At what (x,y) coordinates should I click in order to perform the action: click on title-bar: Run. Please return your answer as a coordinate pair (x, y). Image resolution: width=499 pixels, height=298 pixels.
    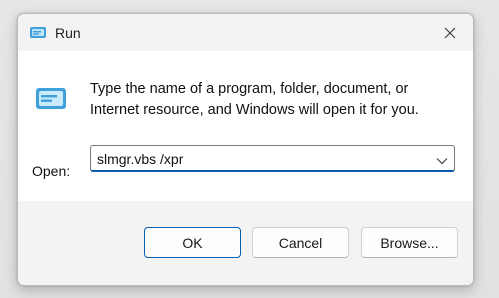
    Looking at the image, I should click on (245, 32).